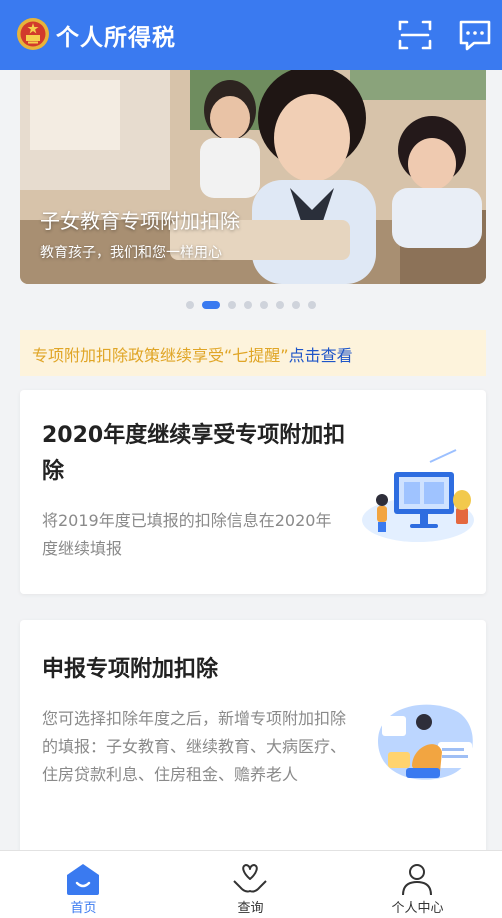  Describe the element at coordinates (160, 355) in the screenshot. I see `notice-message: 专项附加扣除政策继续享受“七提醒”` at that location.